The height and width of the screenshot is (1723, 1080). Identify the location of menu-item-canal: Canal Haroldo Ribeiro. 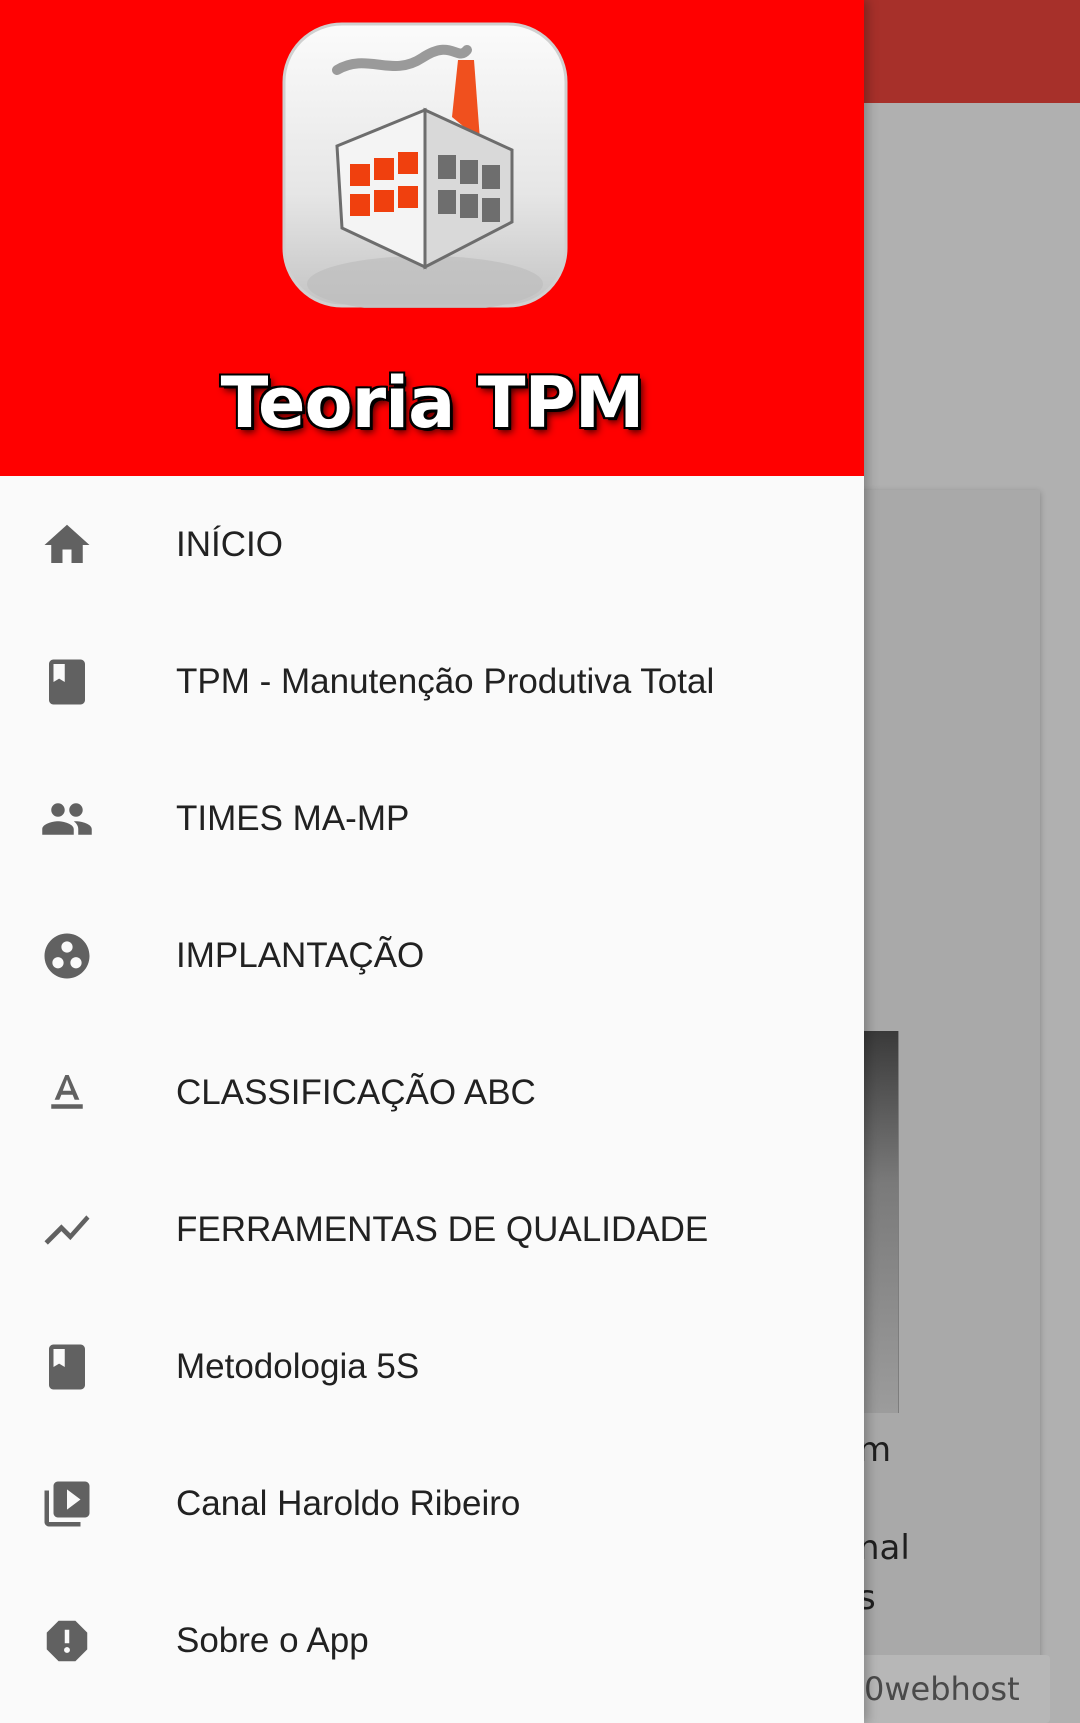
(432, 1503).